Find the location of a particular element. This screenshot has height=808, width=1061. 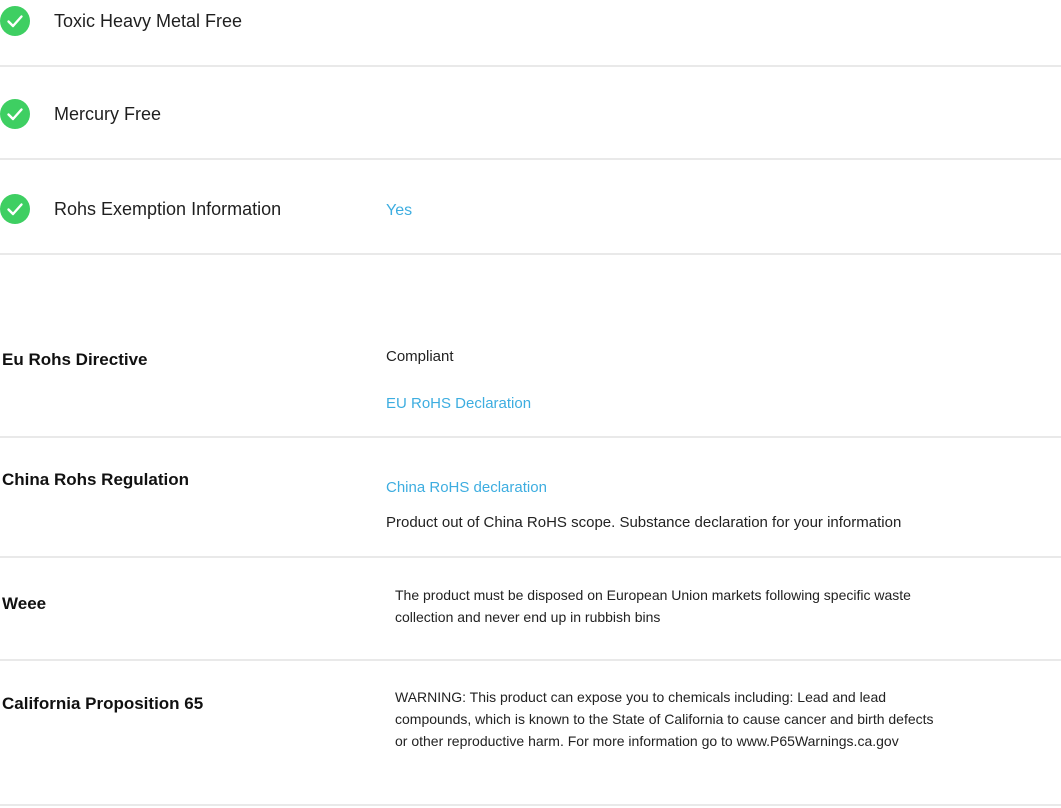

china-rohs-declaration-link: China RoHS declaration is located at coordinates (466, 488).